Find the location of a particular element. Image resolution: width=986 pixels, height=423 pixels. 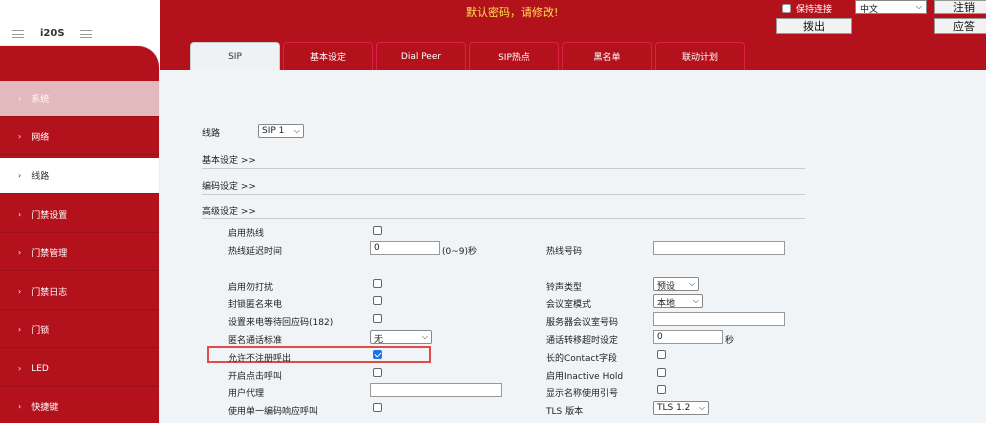

section-codec: 编码设定 >> is located at coordinates (229, 185).